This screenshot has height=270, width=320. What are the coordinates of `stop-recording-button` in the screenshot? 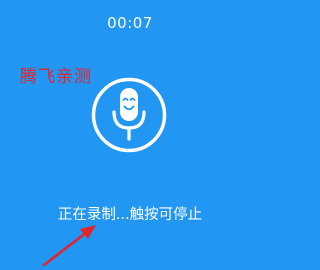 It's located at (129, 115).